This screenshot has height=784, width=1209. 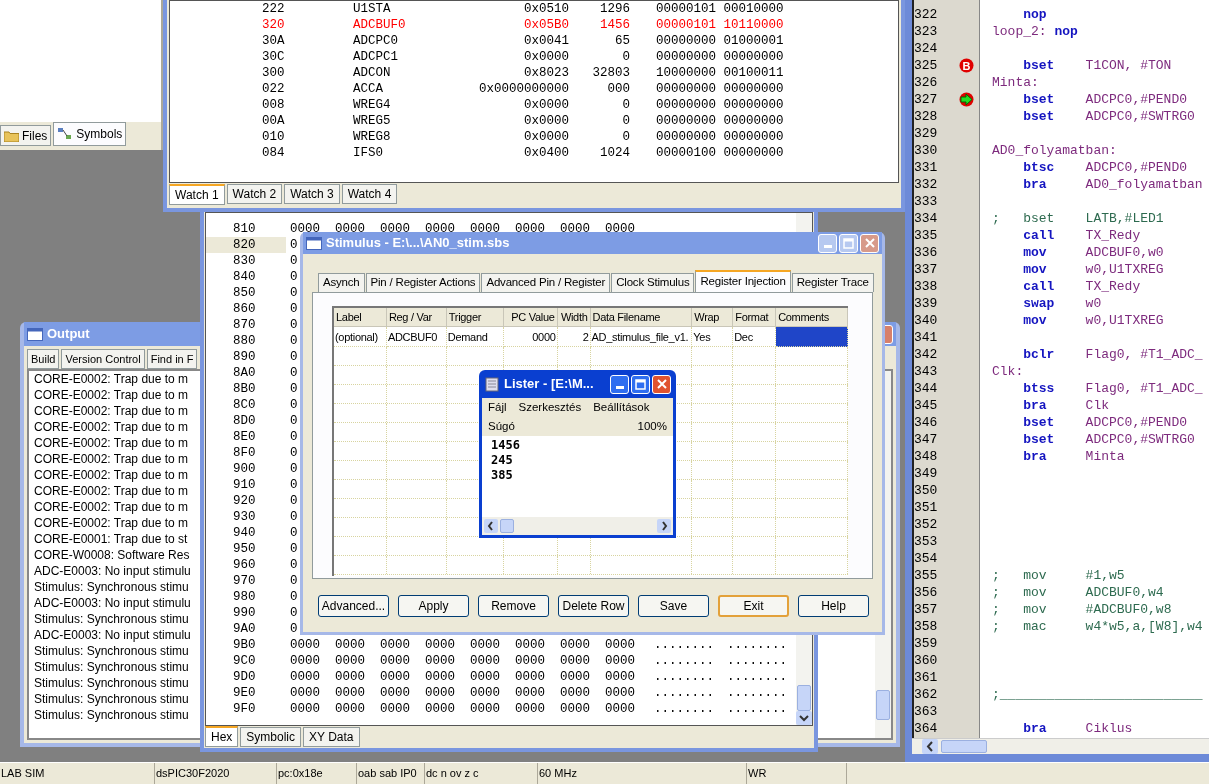 I want to click on address-cell: 880, so click(x=246, y=341).